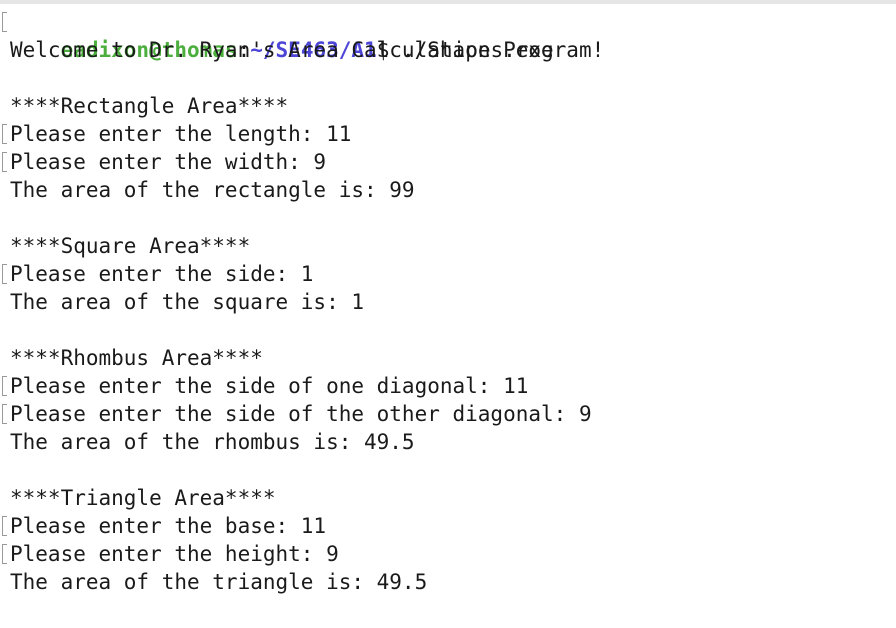  Describe the element at coordinates (212, 442) in the screenshot. I see `rhombus-result: The area of the rhombus is: 49.5` at that location.